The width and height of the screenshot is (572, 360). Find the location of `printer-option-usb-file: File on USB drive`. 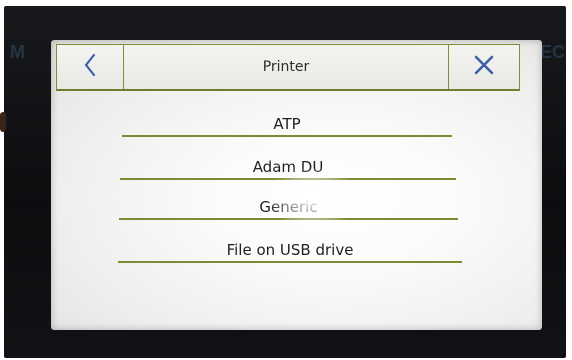

printer-option-usb-file: File on USB drive is located at coordinates (290, 248).